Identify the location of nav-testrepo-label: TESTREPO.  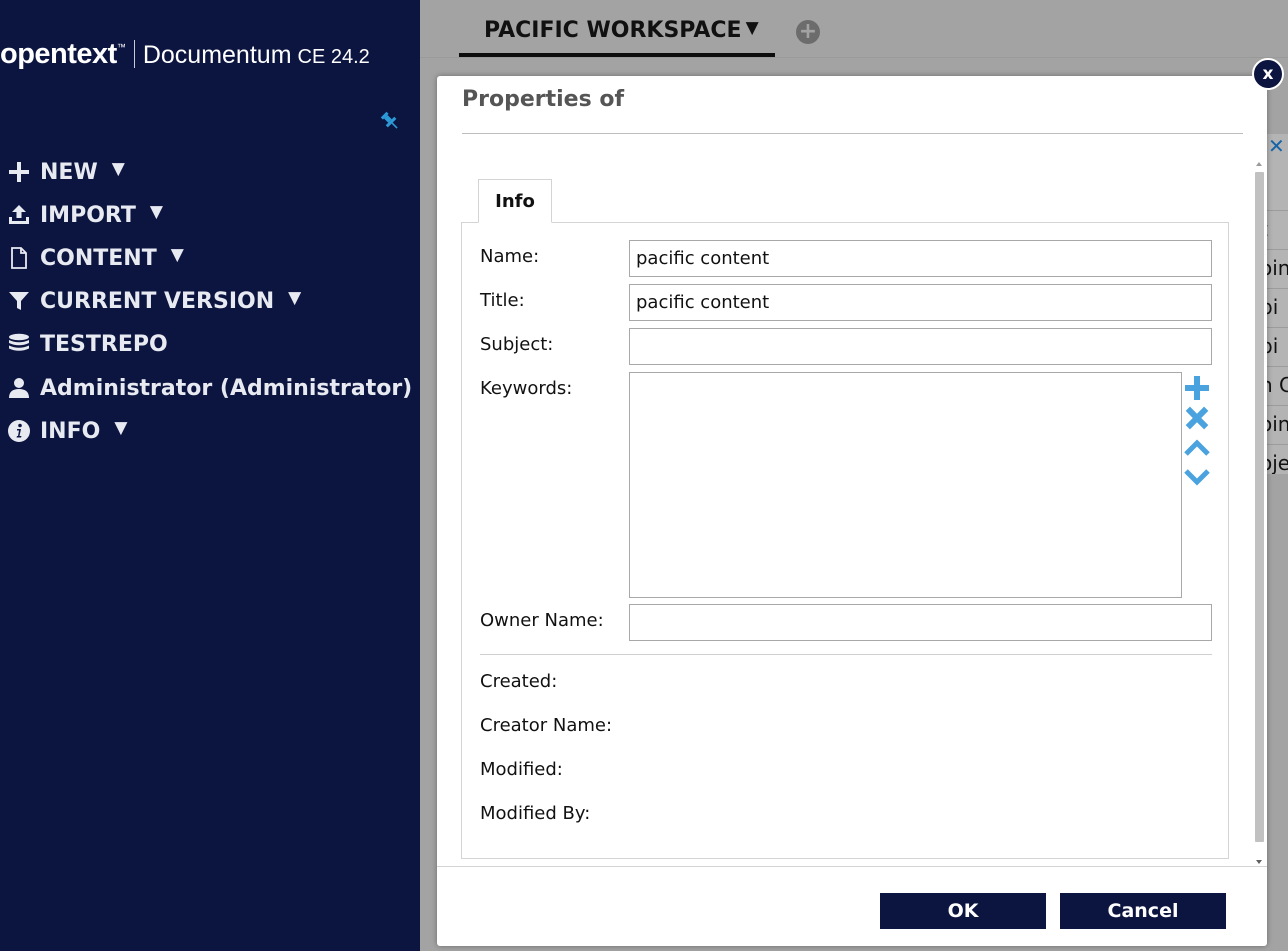
(104, 344).